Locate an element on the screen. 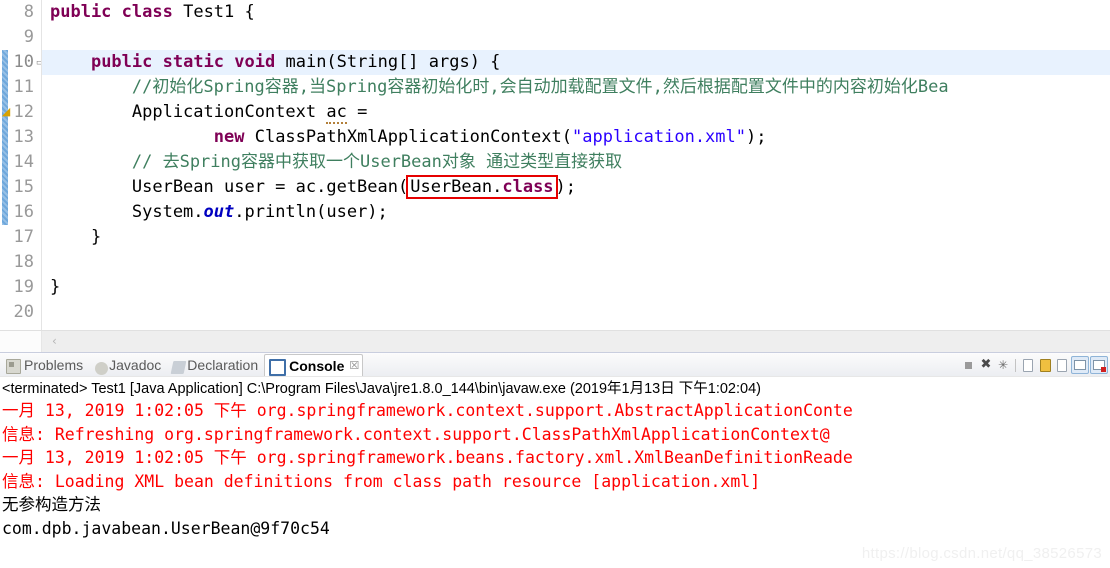 Image resolution: width=1110 pixels, height=568 pixels. highlight-annotation-box: UserBean.class is located at coordinates (482, 187).